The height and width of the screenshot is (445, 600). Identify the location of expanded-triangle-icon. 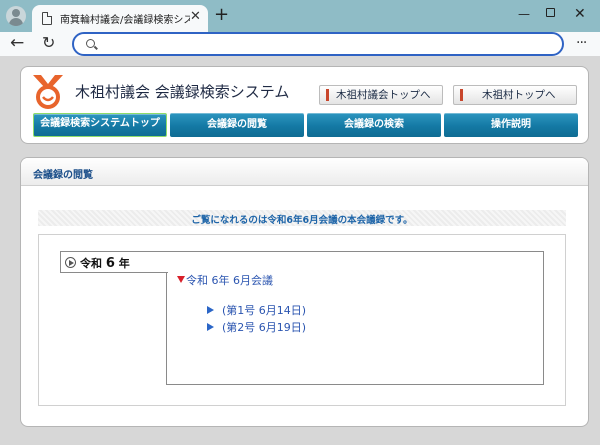
(181, 279).